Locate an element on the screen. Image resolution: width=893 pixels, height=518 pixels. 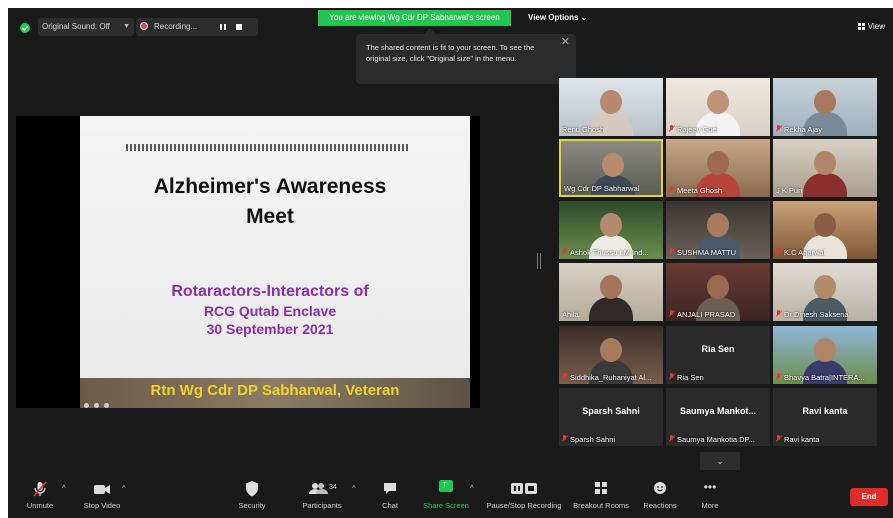
view-button: View is located at coordinates (871, 26).